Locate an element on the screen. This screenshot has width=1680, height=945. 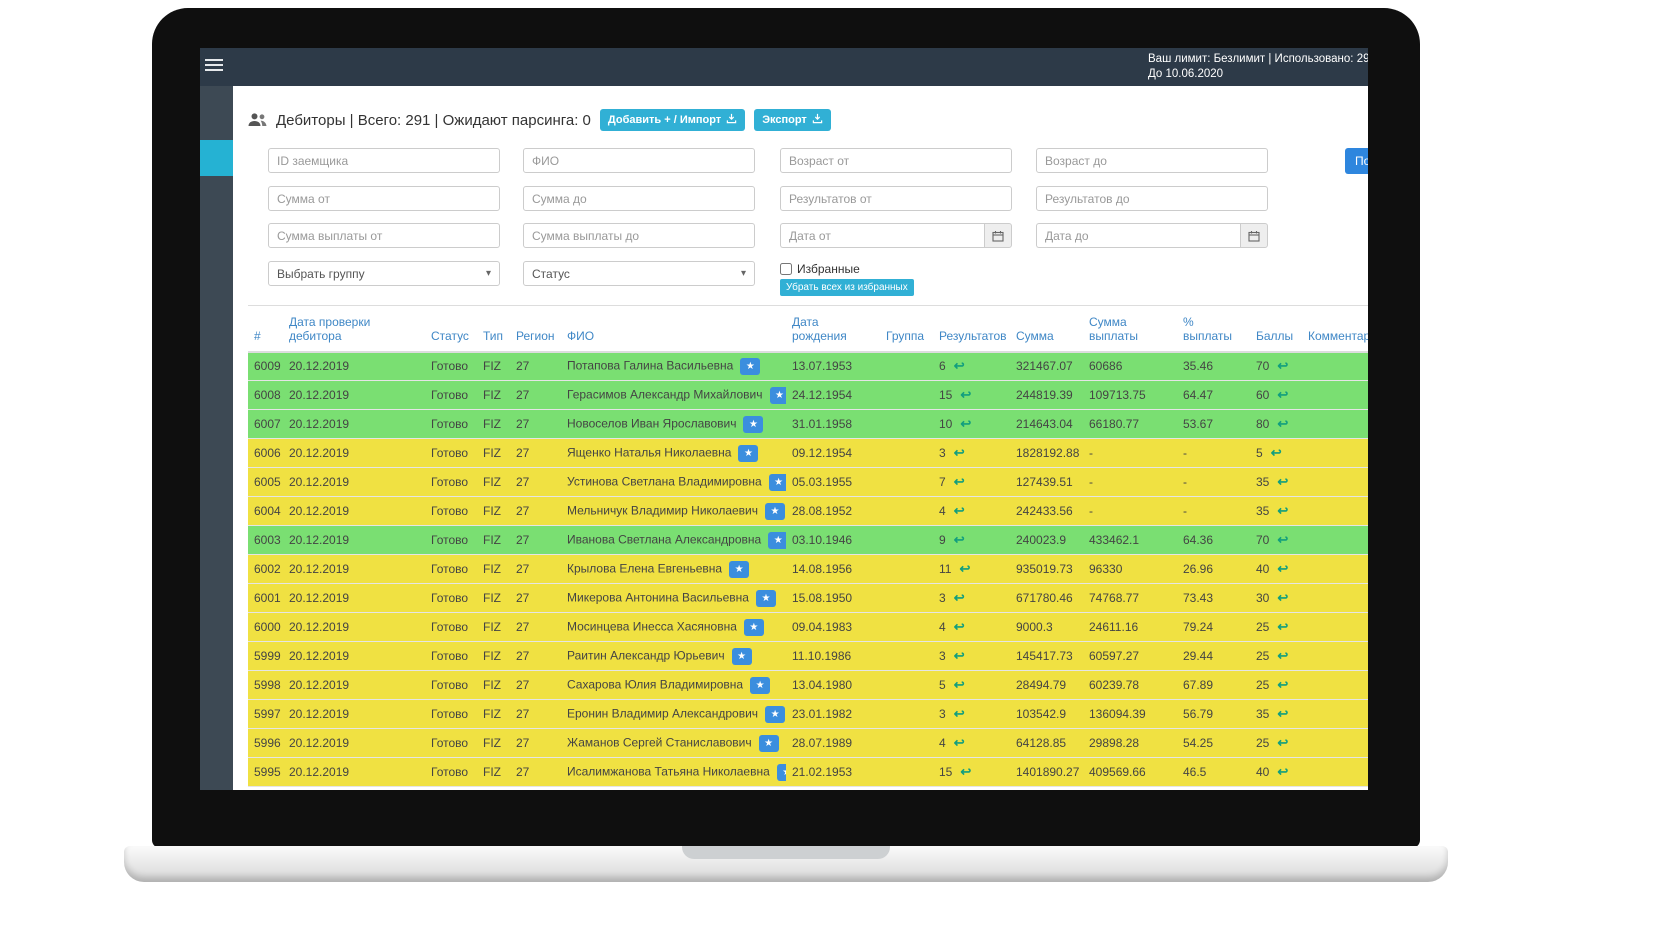
filter-results-to-input is located at coordinates (1152, 198).